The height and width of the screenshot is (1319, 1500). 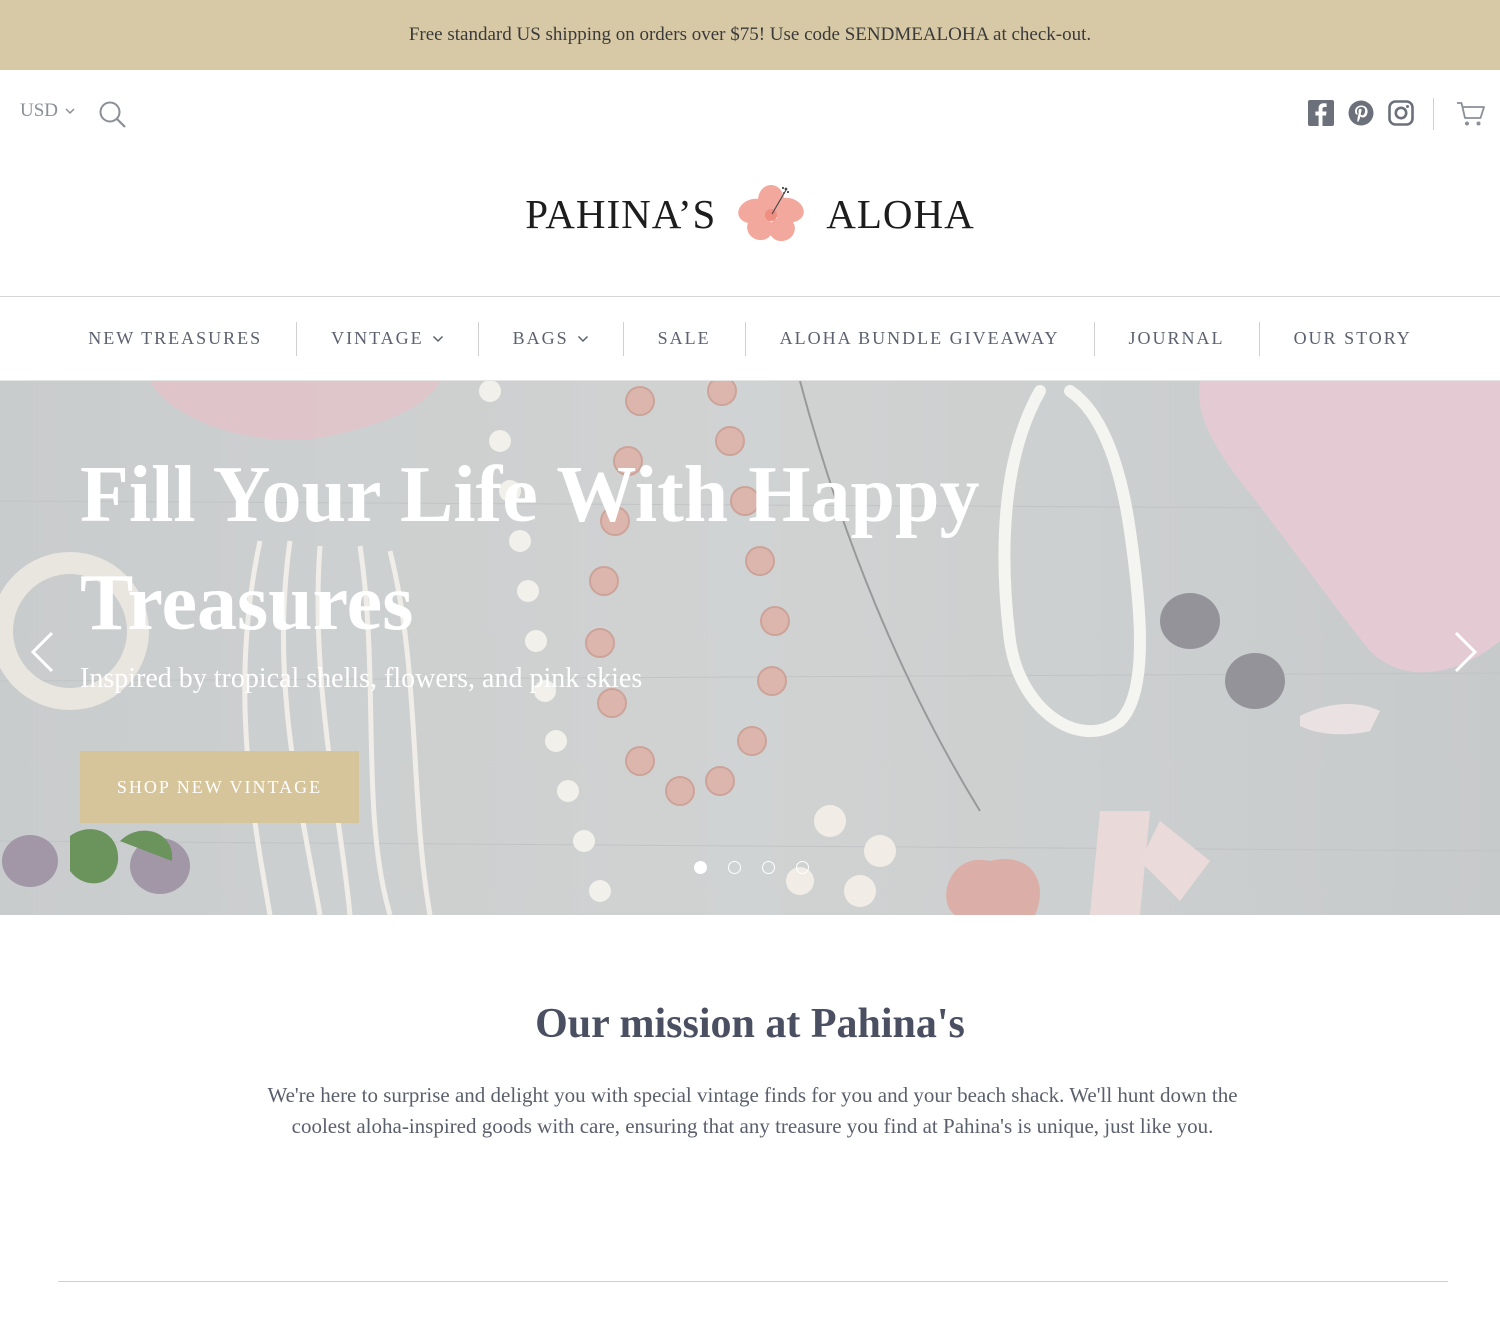 What do you see at coordinates (1433, 114) in the screenshot?
I see `utility-divider` at bounding box center [1433, 114].